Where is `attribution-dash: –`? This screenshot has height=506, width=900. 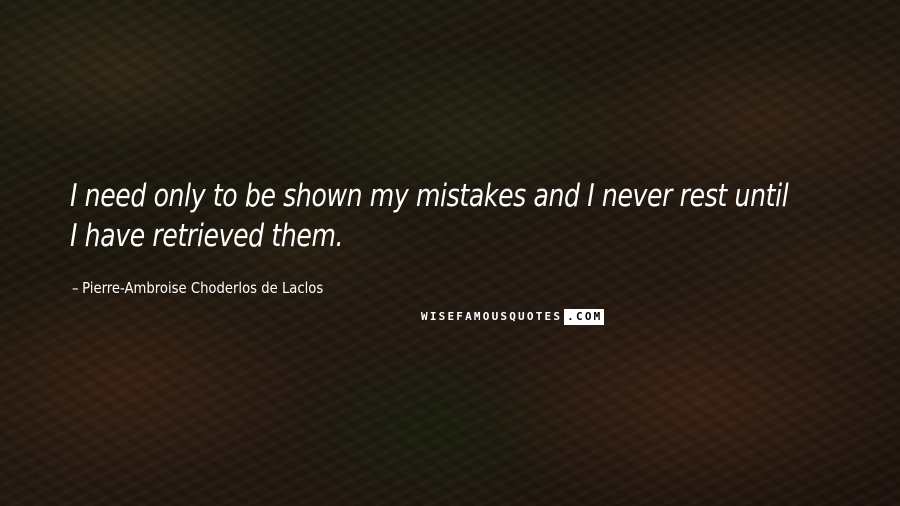 attribution-dash: – is located at coordinates (75, 288).